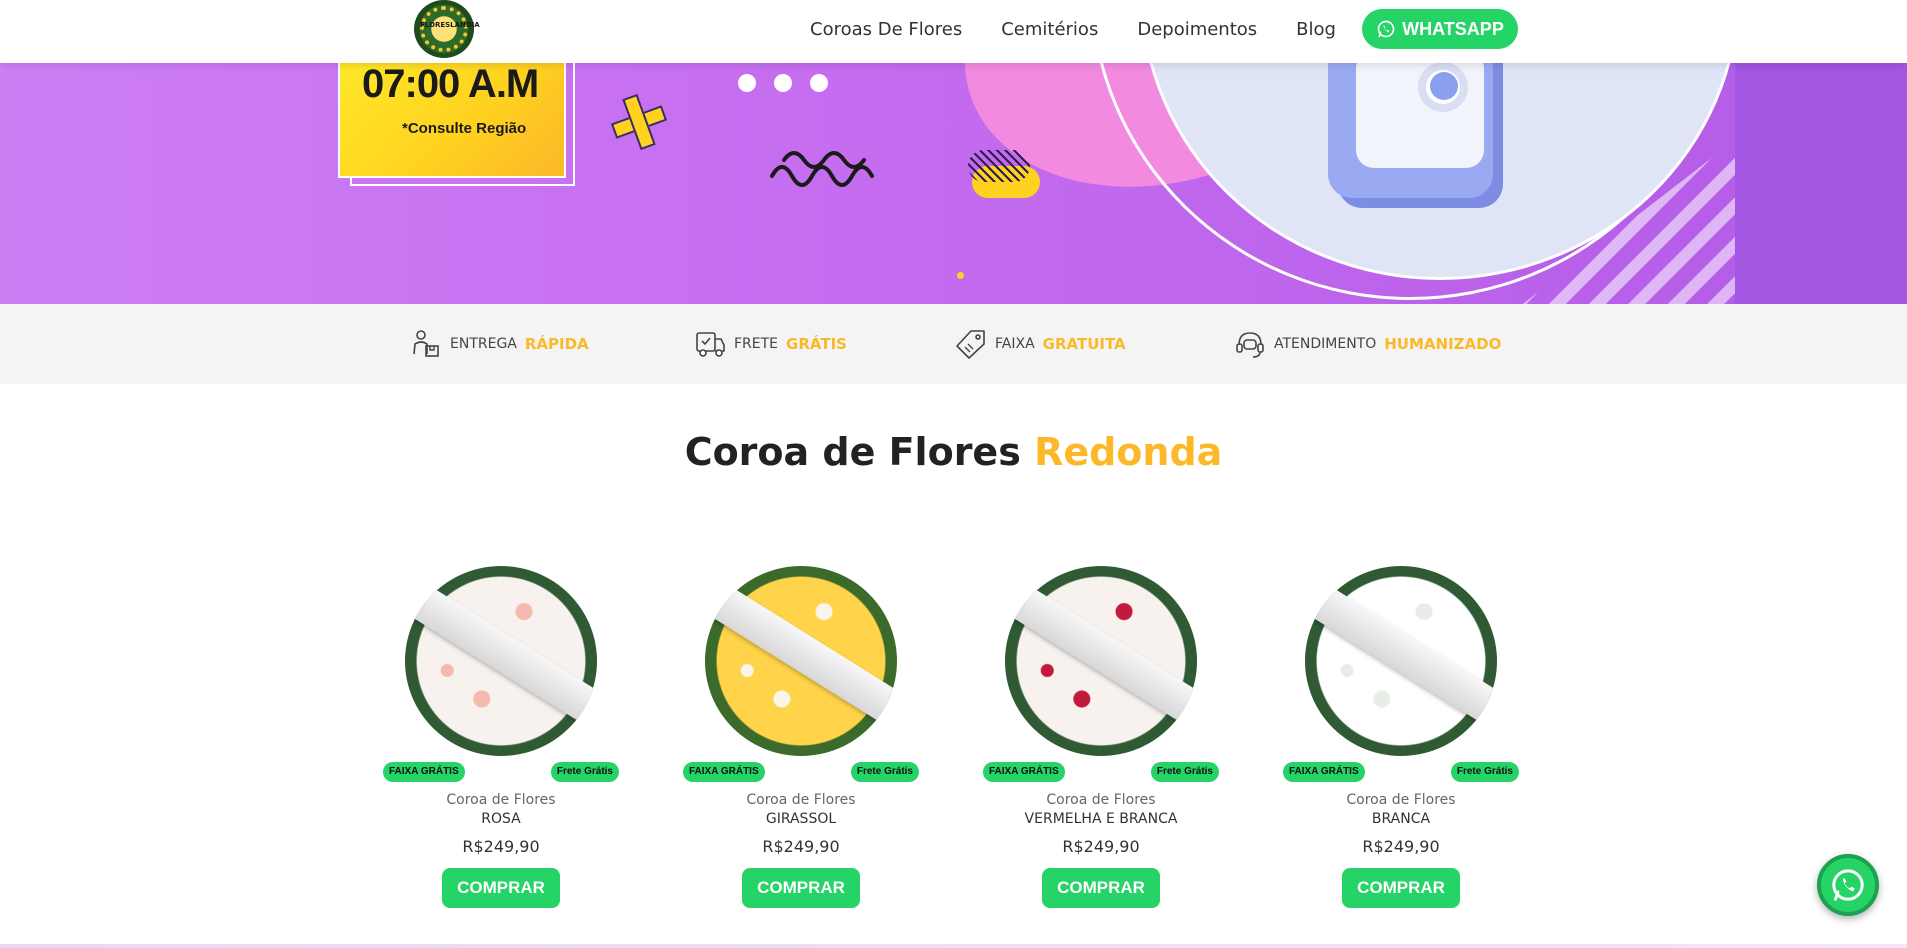 This screenshot has height=948, width=1907. I want to click on whatsapp-button-label: WHATSAPP, so click(1453, 28).